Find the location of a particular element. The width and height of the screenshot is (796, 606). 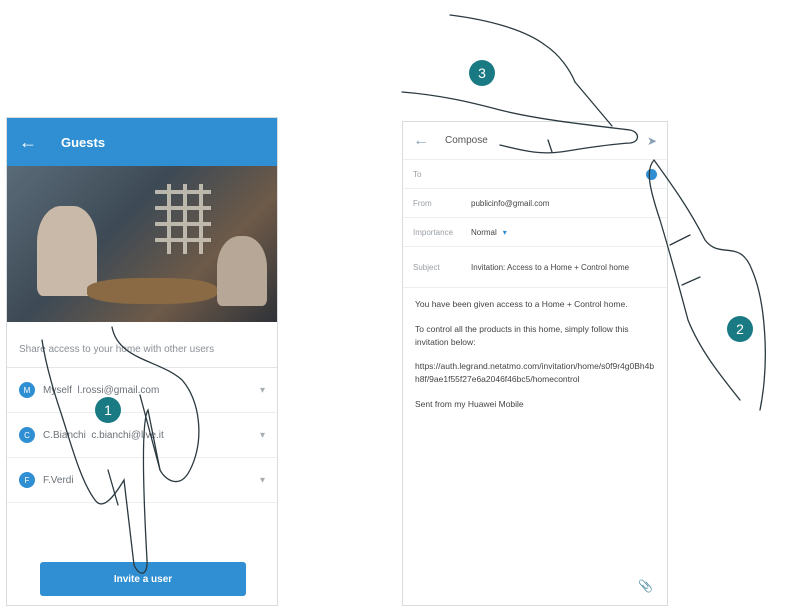

step-3-badge: 3 is located at coordinates (482, 73).